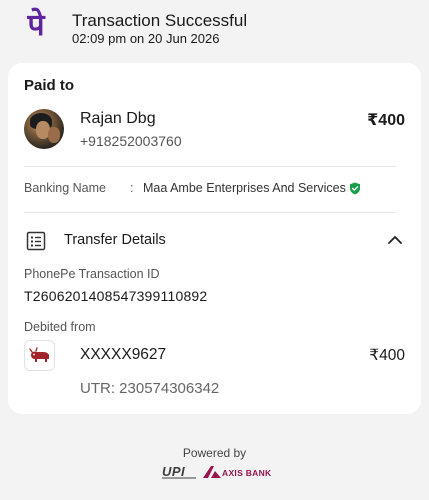  What do you see at coordinates (160, 20) in the screenshot?
I see `page-title: Transaction Successful` at bounding box center [160, 20].